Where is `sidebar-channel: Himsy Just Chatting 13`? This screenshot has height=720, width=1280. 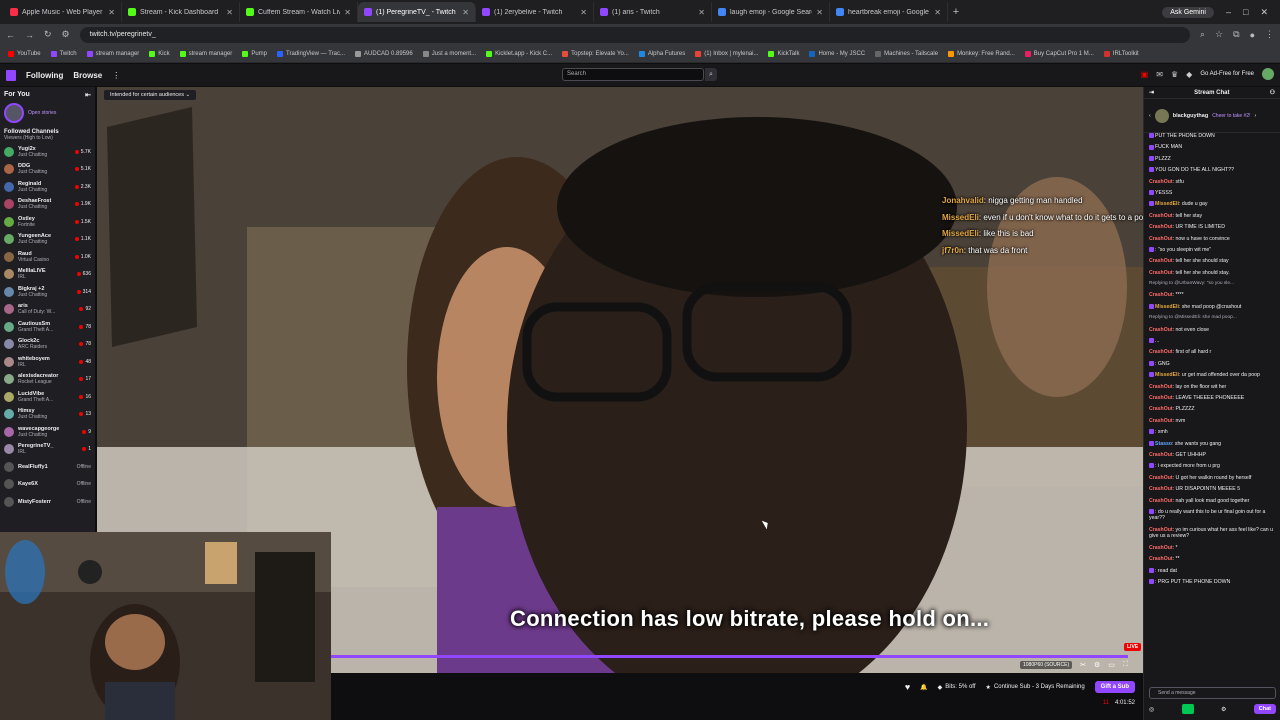 sidebar-channel: Himsy Just Chatting 13 is located at coordinates (47, 415).